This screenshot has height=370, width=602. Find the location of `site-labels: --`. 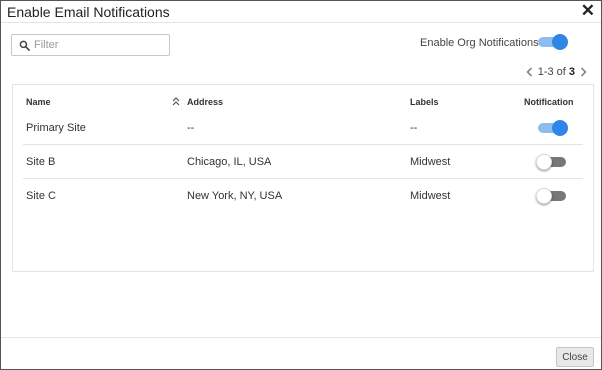

site-labels: -- is located at coordinates (414, 128).